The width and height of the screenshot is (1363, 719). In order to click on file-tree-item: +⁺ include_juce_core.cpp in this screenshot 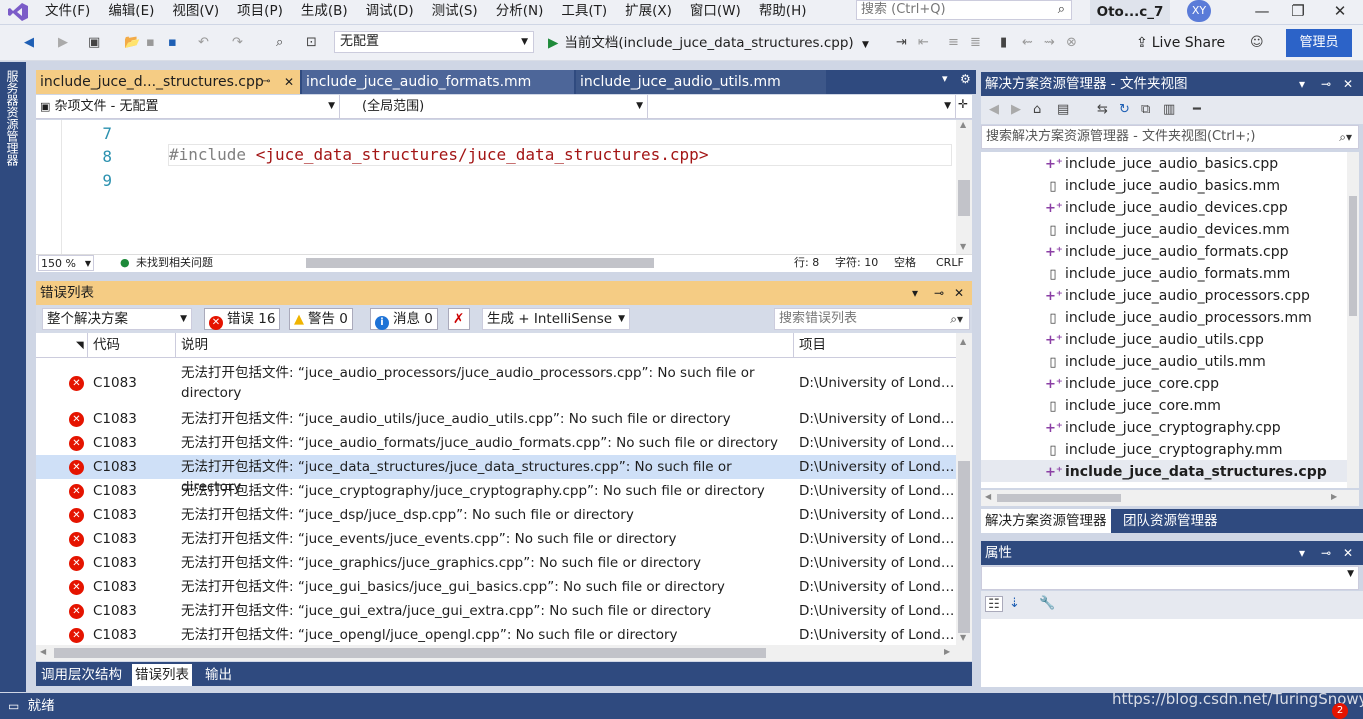, I will do `click(1132, 384)`.